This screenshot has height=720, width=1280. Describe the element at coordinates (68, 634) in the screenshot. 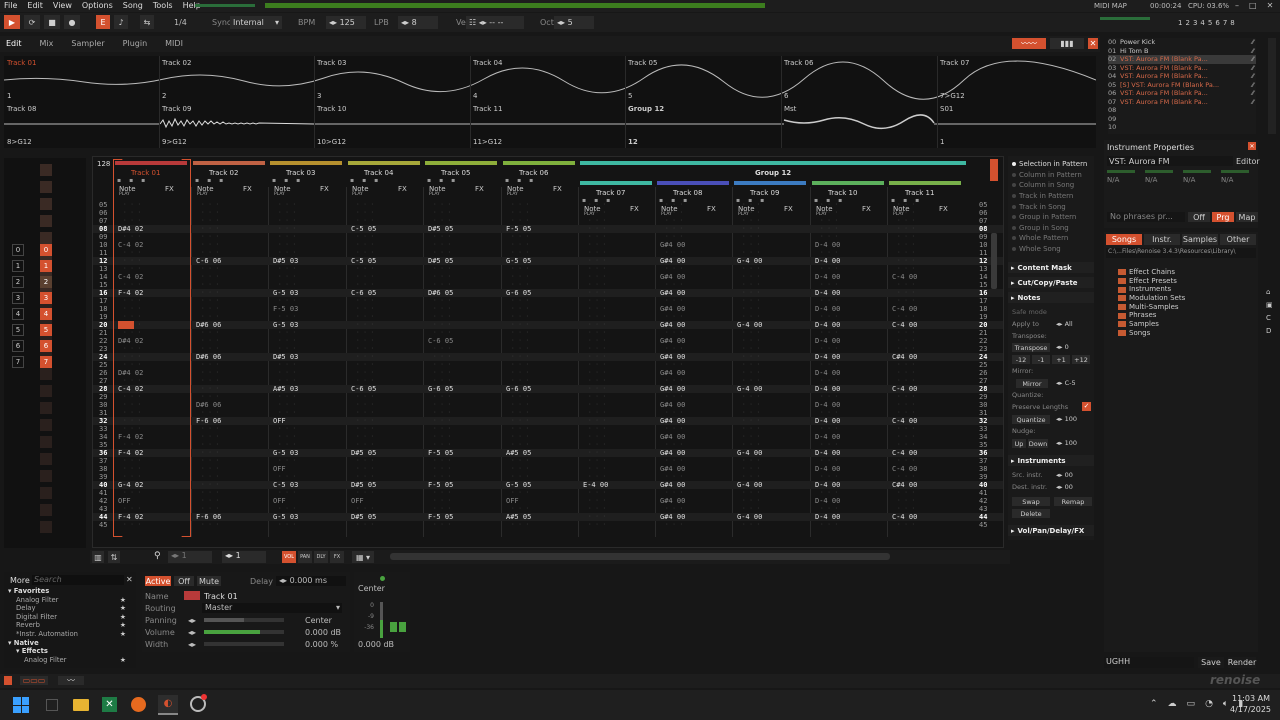

I see `dsp-tree-item: *Instr. Automation ★` at that location.